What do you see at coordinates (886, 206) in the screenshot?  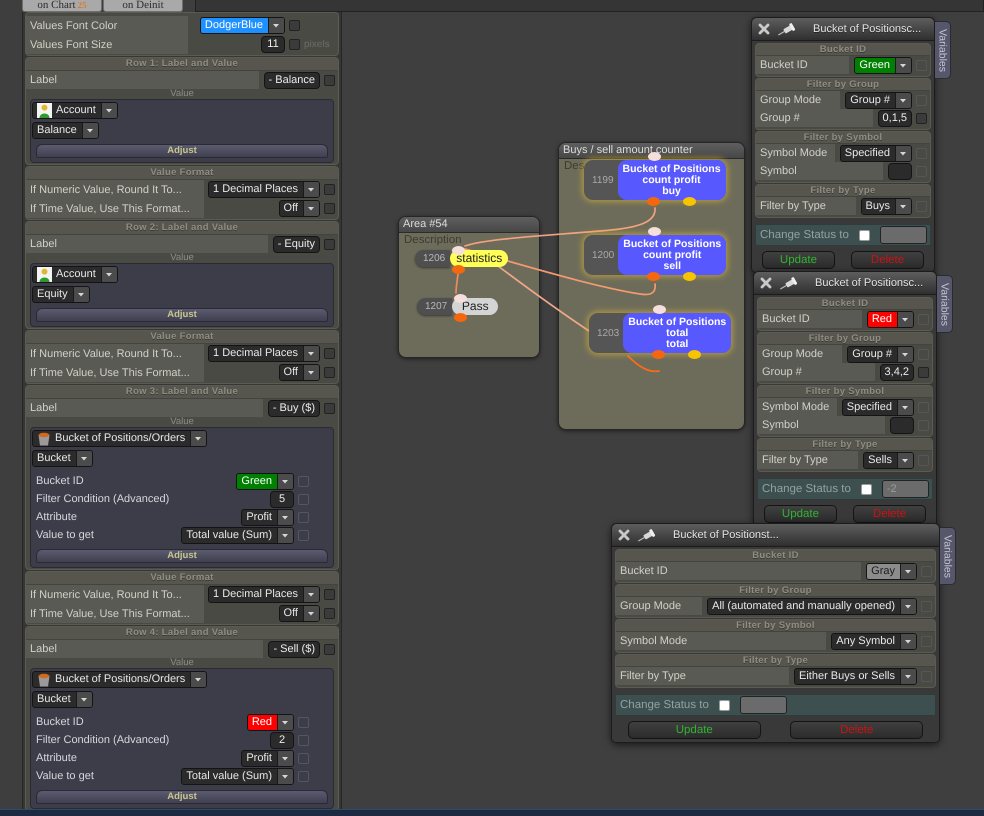 I see `dropdown: Buys` at bounding box center [886, 206].